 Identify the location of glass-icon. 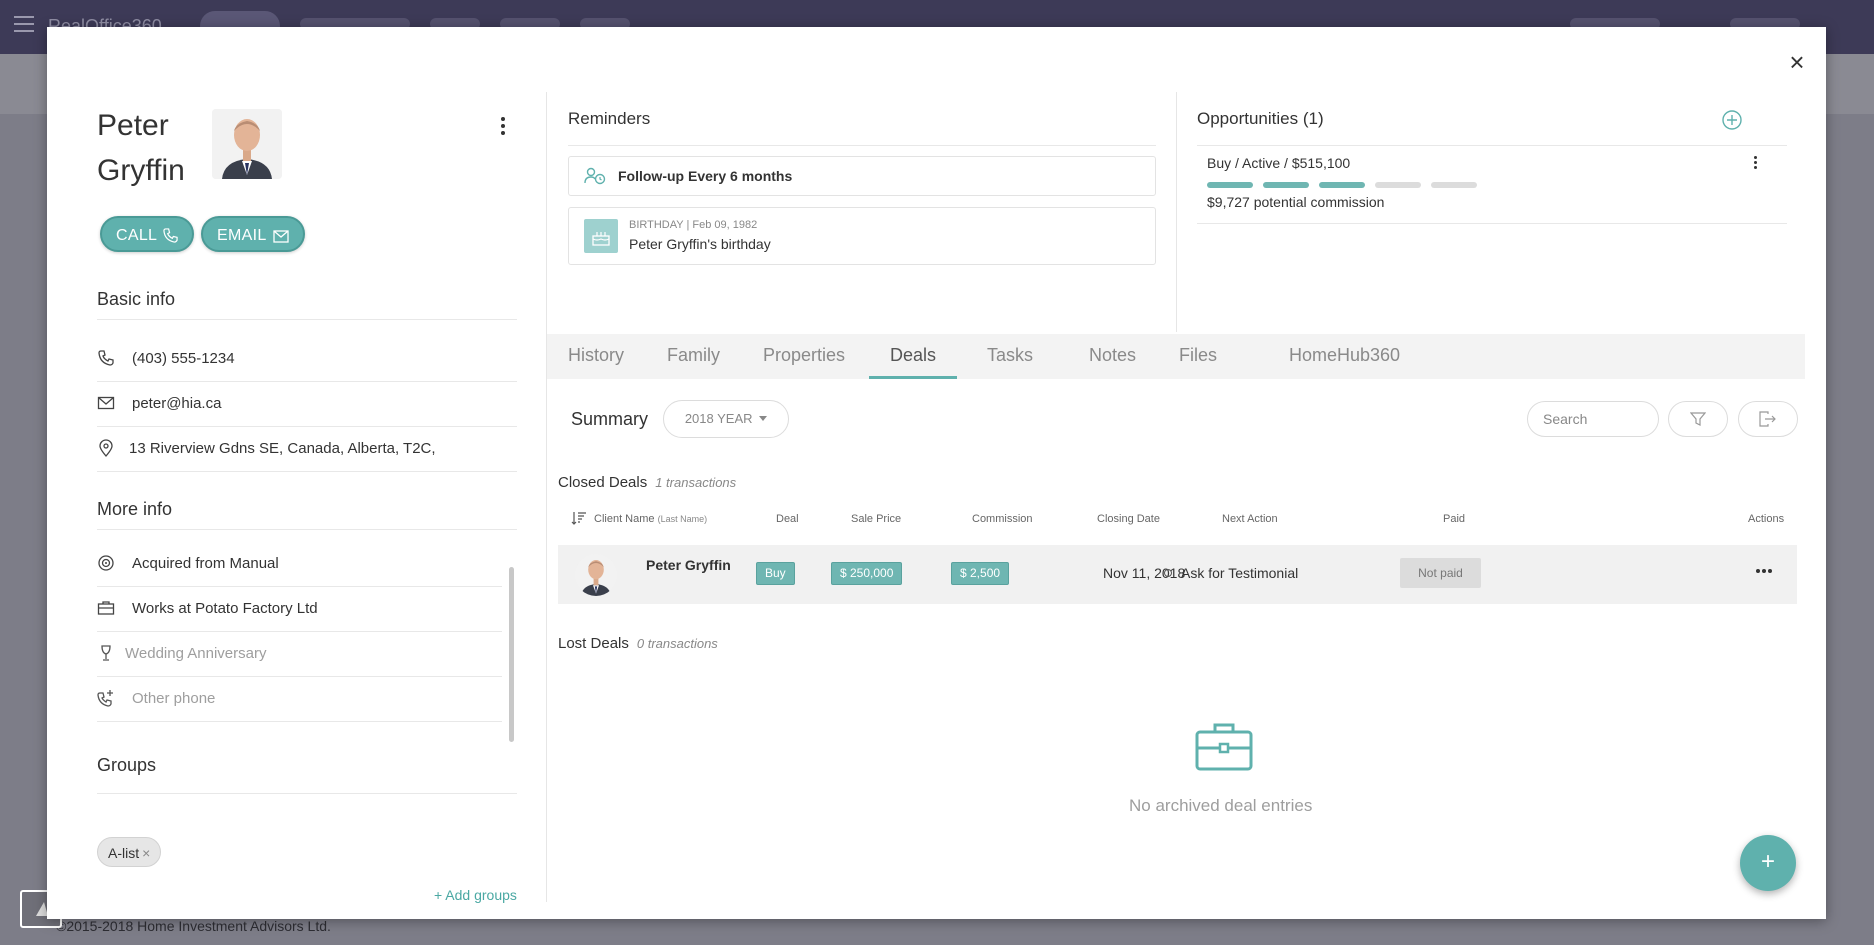
(106, 653).